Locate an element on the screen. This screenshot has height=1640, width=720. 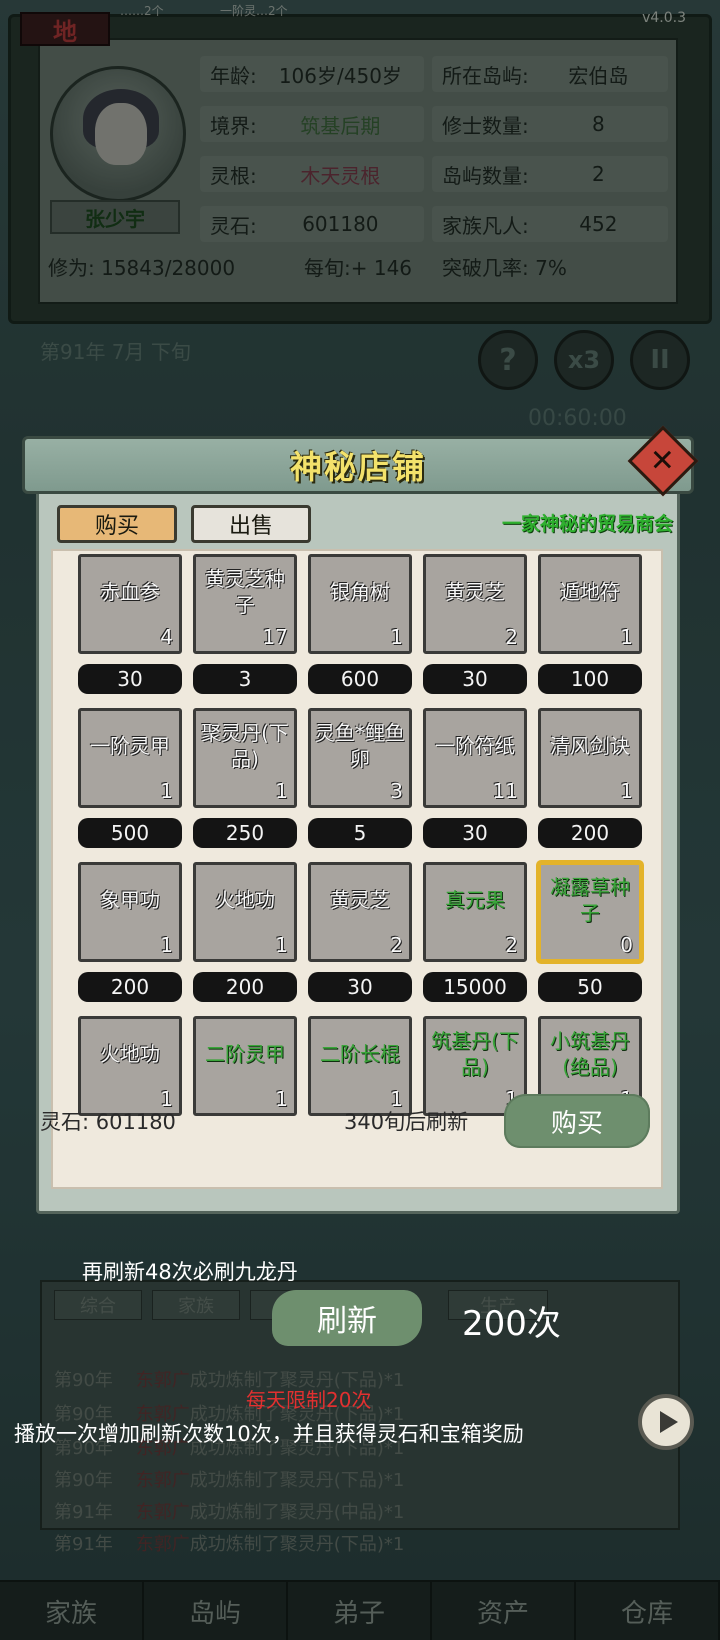
item-name: 二阶灵甲 is located at coordinates (245, 1054).